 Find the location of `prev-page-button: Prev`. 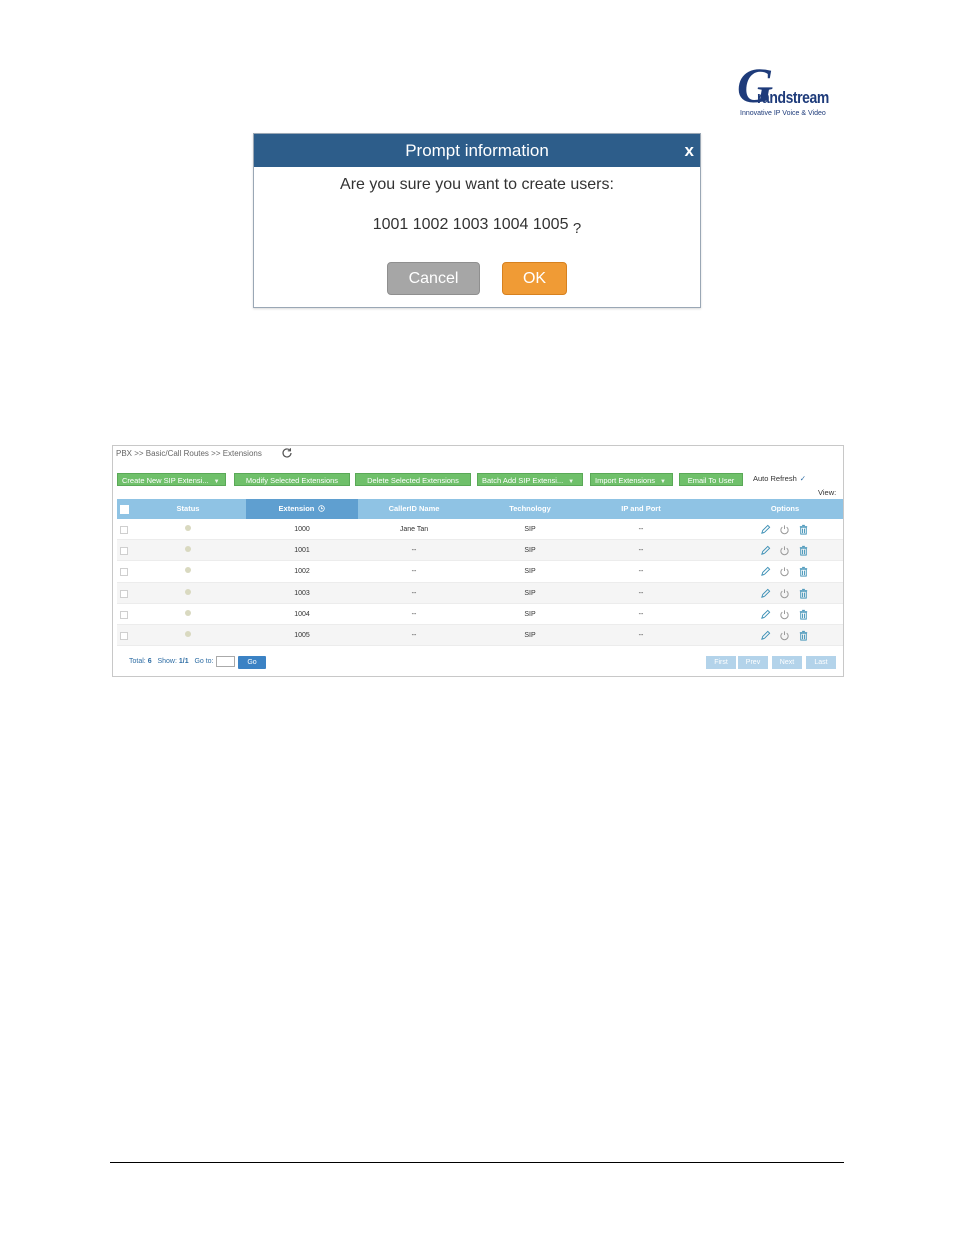

prev-page-button: Prev is located at coordinates (753, 662).